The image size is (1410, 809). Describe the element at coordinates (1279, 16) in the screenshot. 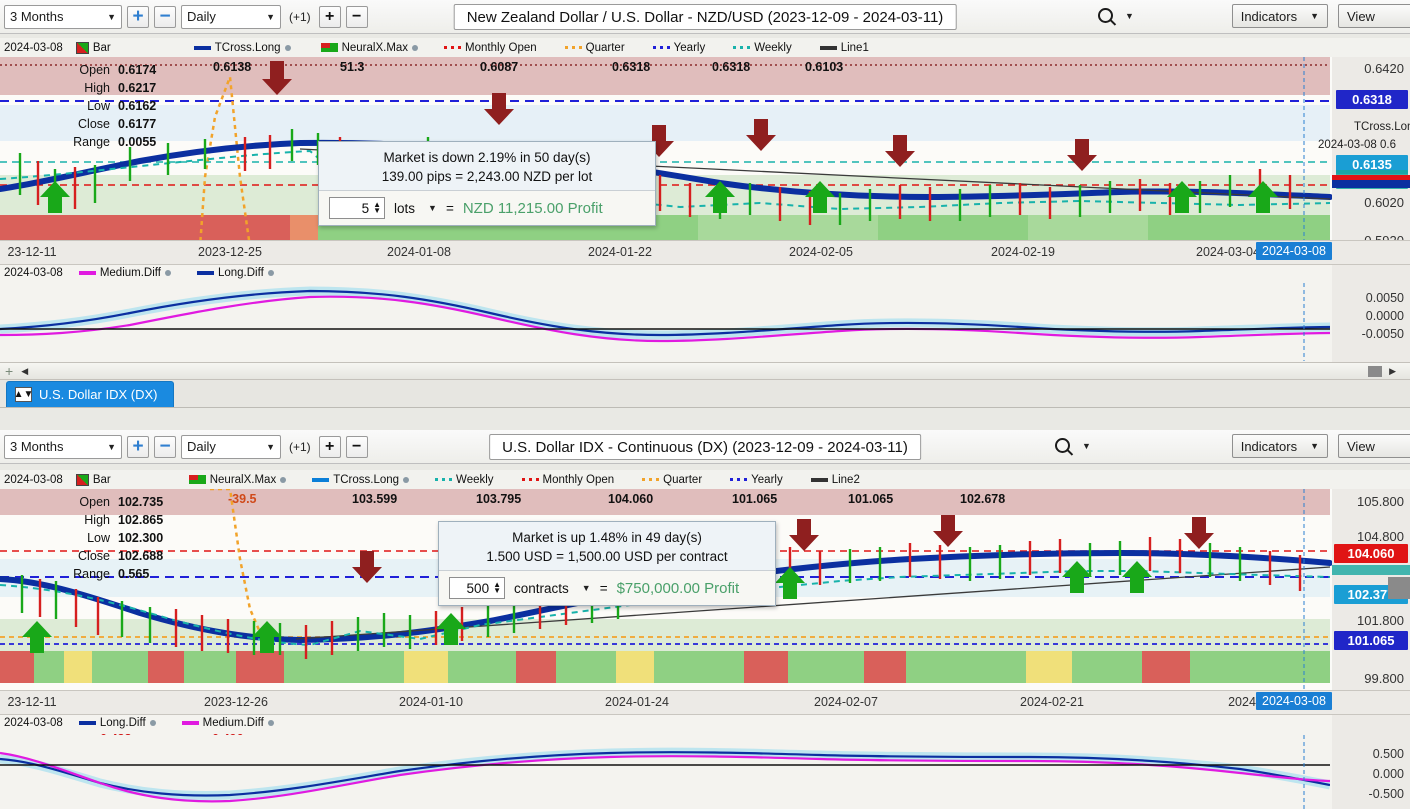

I see `indicators-button-1: Indicators ▼` at that location.